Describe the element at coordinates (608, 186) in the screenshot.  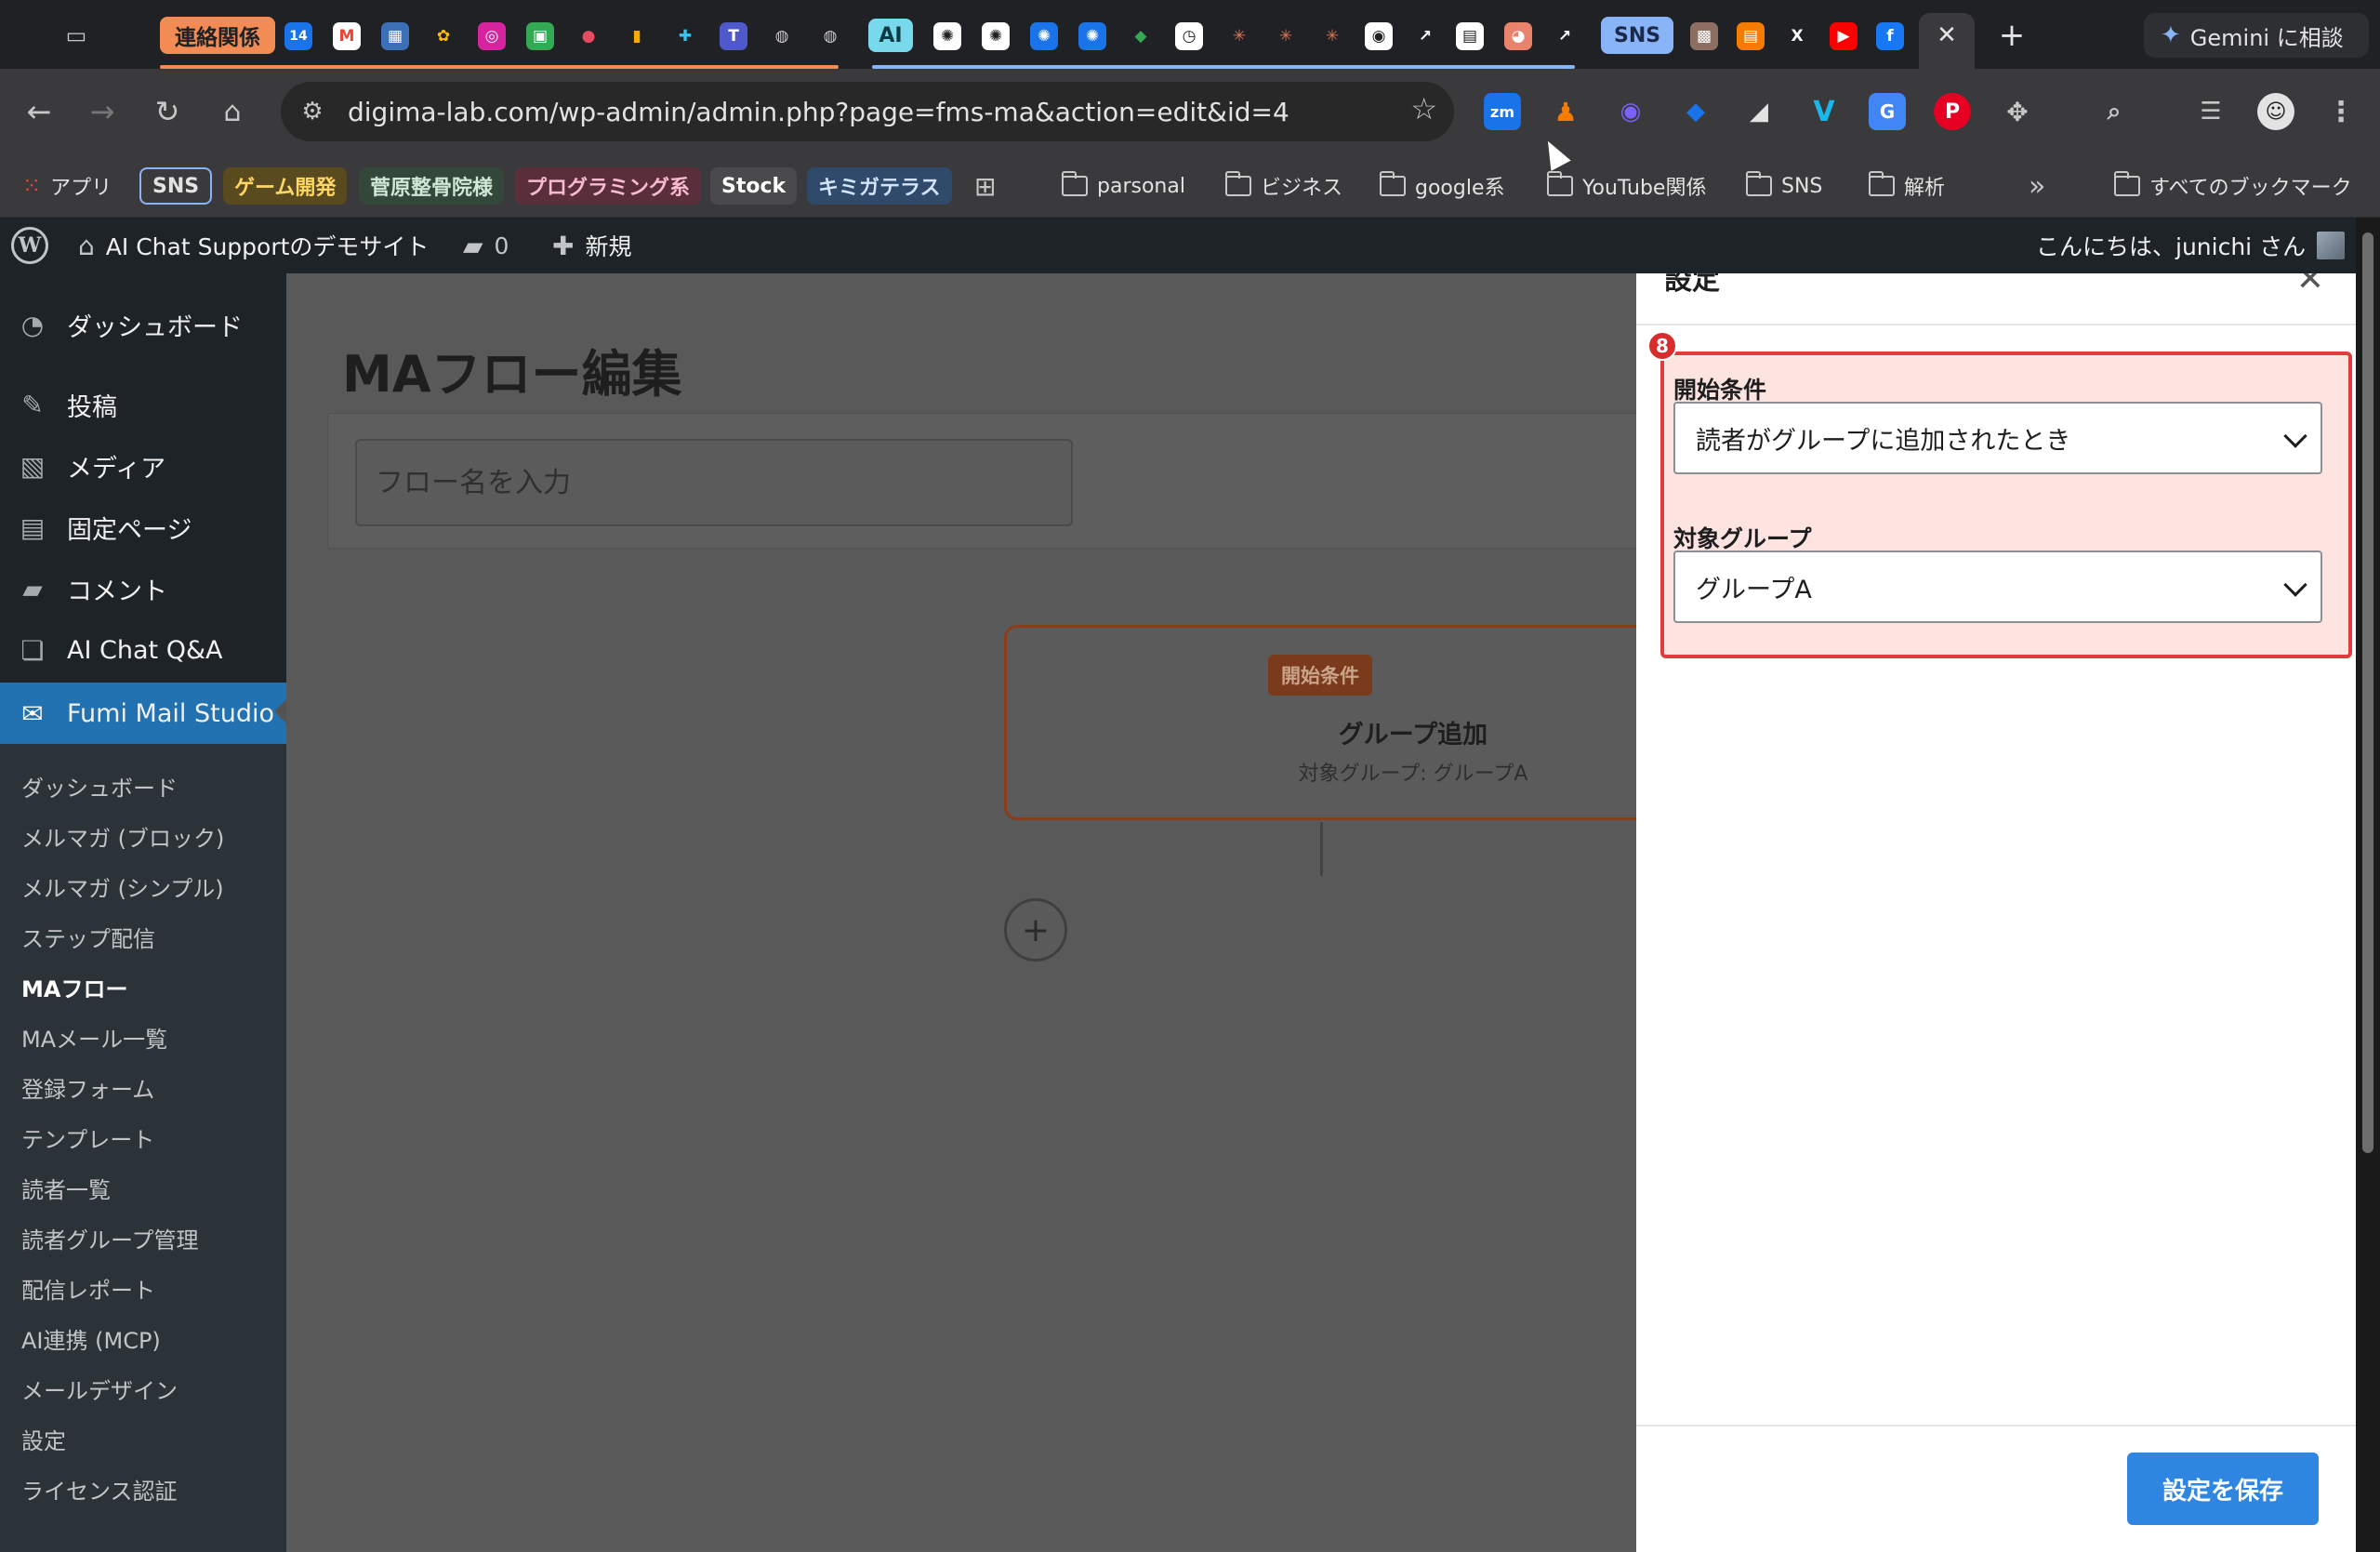
I see `bookmark-programming: プログラミング系` at that location.